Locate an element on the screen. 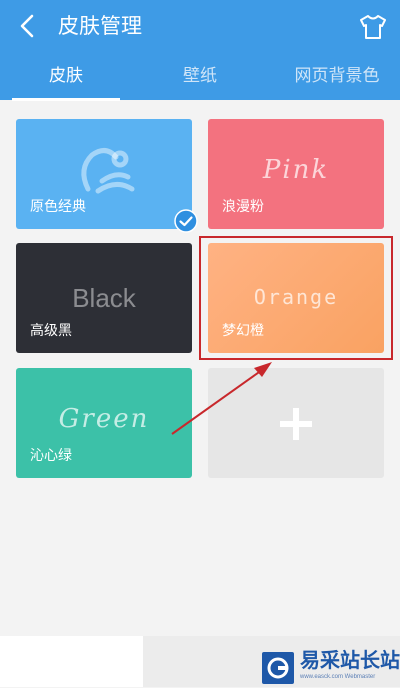  watermark-url: www.easck.com Webmaster is located at coordinates (338, 677).